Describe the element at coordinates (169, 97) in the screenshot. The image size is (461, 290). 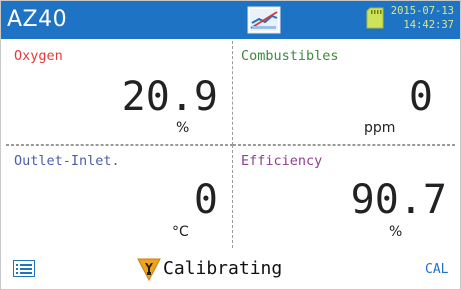
I see `oxygen-value: 20.9` at that location.